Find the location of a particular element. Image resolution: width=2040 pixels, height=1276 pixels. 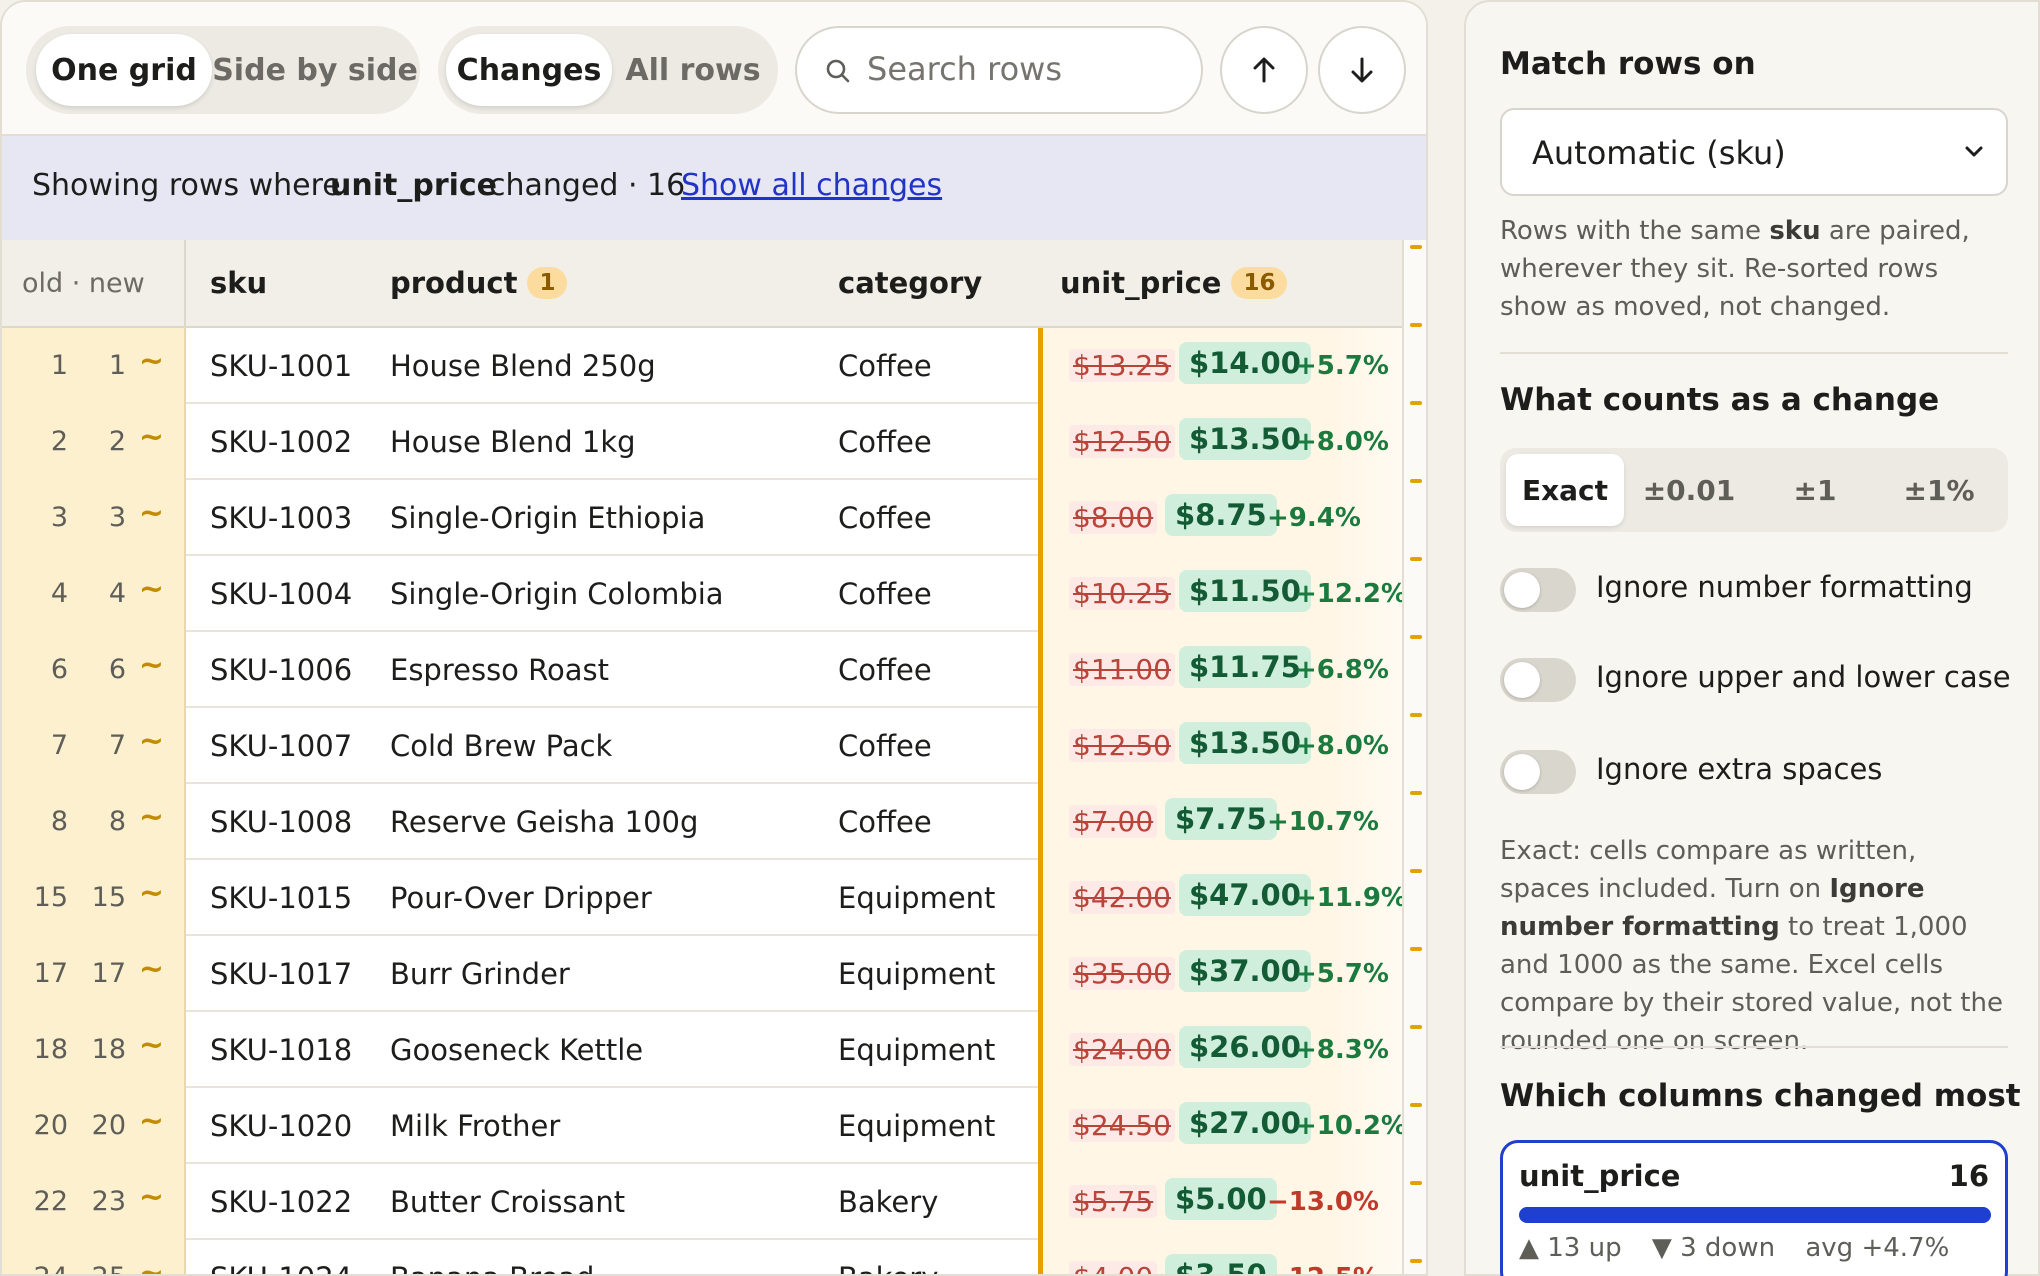

tolerance-001-button: ±0.01 is located at coordinates (1689, 490).